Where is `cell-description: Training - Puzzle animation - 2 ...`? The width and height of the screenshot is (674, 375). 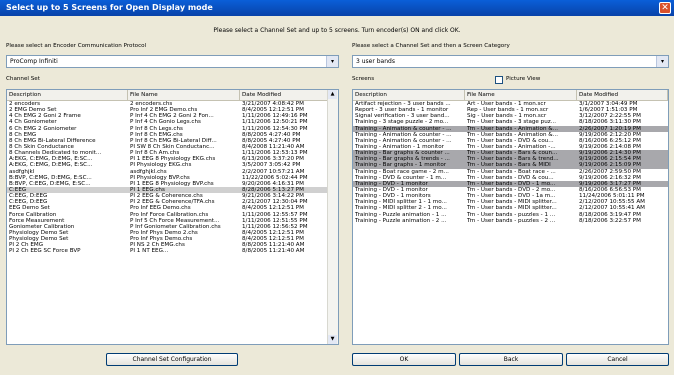 cell-description: Training - Puzzle animation - 2 ... is located at coordinates (401, 220).